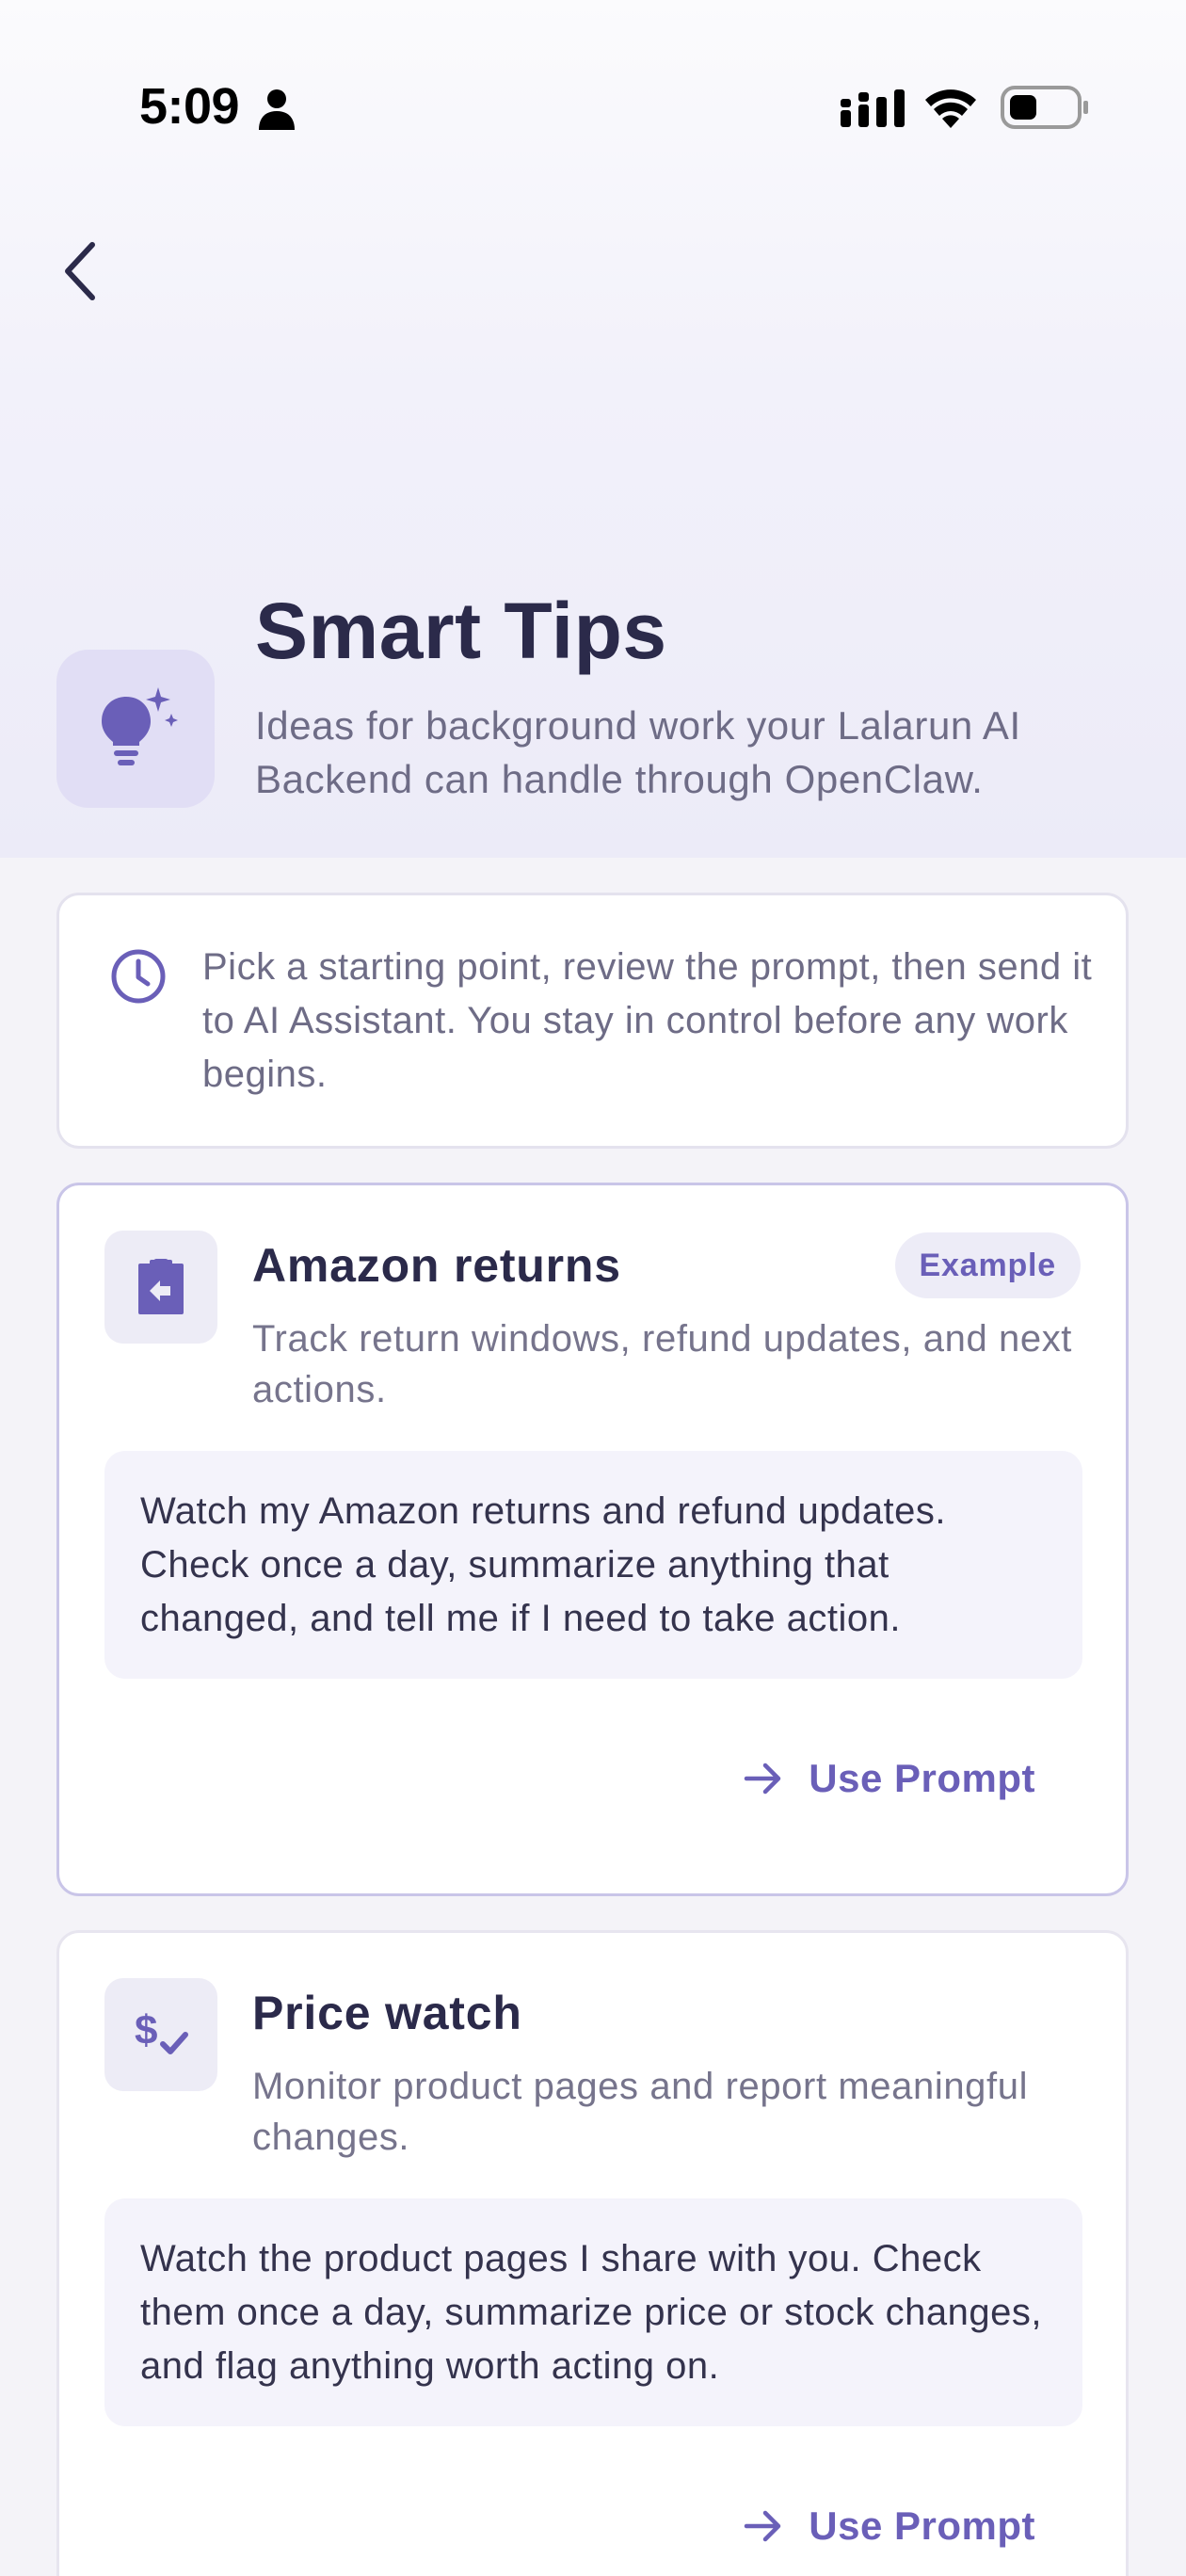 This screenshot has height=2576, width=1186. I want to click on clipboard-return-icon, so click(161, 1286).